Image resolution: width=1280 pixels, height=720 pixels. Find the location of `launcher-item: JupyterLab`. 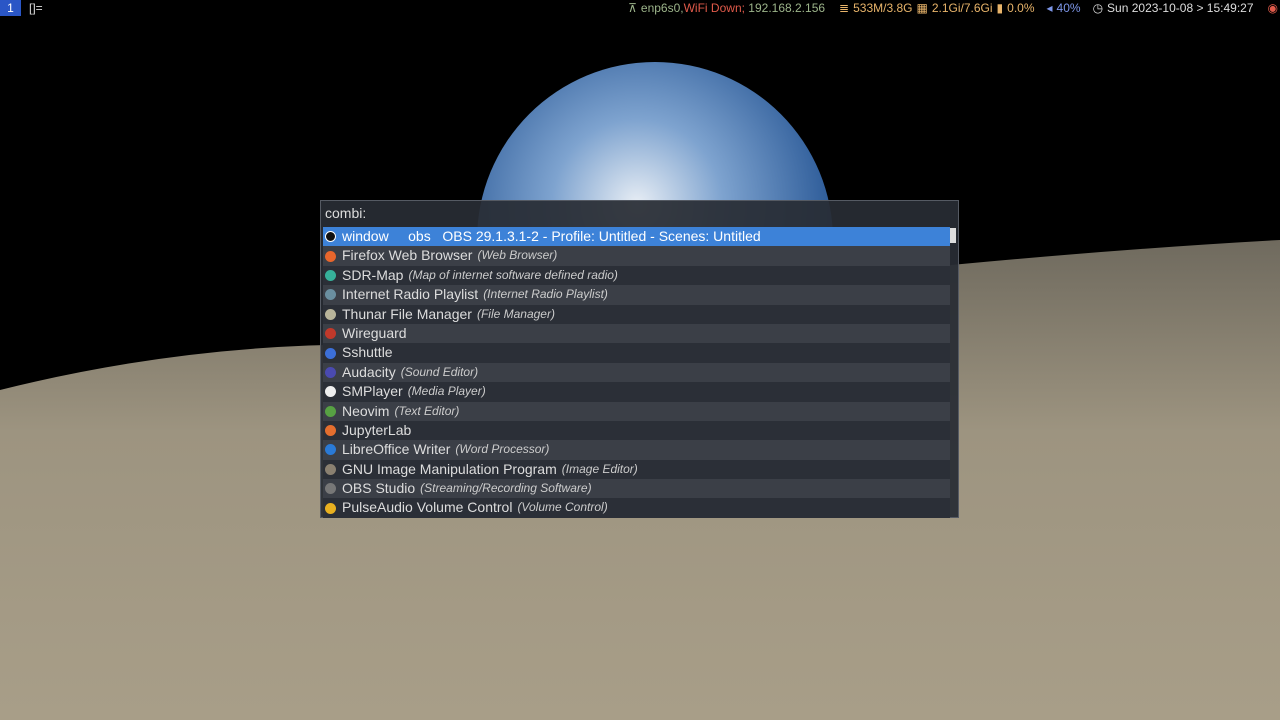

launcher-item: JupyterLab is located at coordinates (636, 430).